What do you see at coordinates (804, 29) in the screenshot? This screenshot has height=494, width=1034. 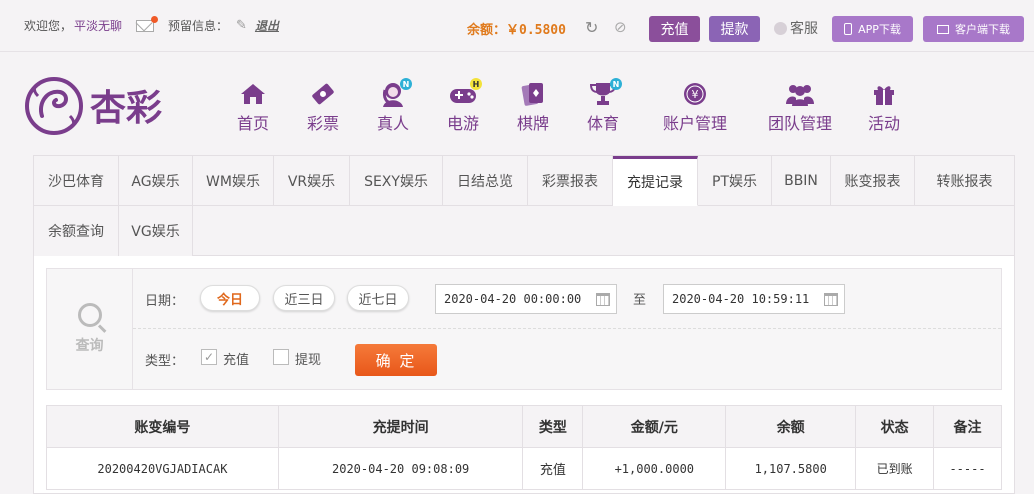 I see `service-label: 客服` at bounding box center [804, 29].